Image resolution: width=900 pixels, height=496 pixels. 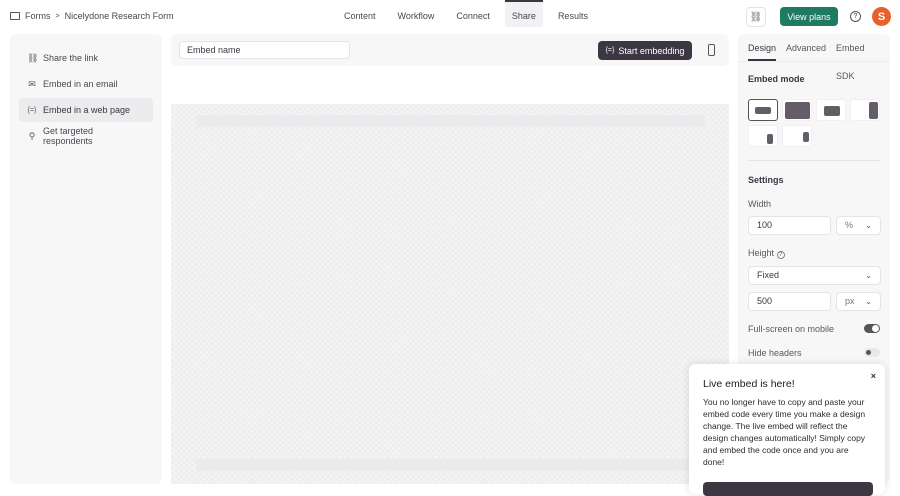 I want to click on copy-link-button: ⛓, so click(x=756, y=17).